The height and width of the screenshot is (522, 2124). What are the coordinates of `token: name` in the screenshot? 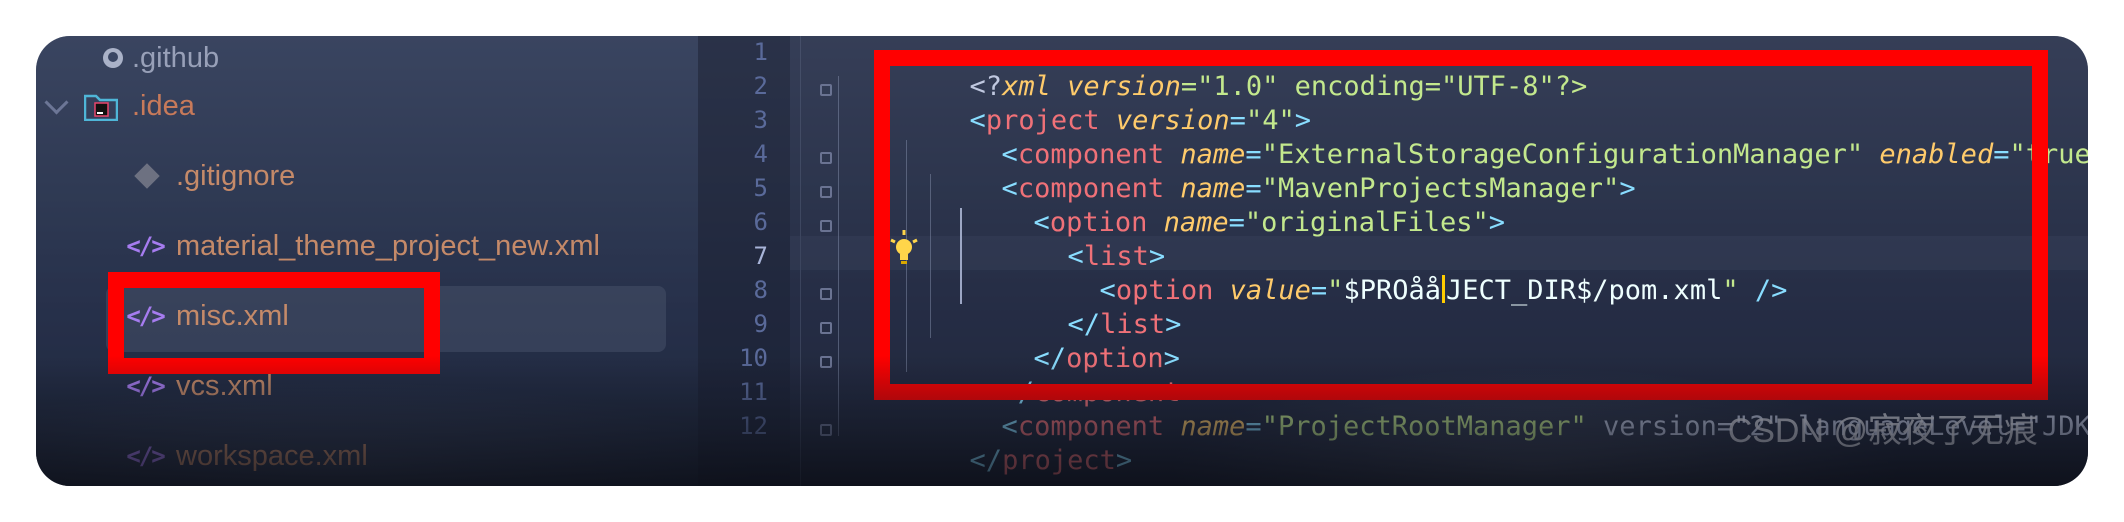 It's located at (1213, 426).